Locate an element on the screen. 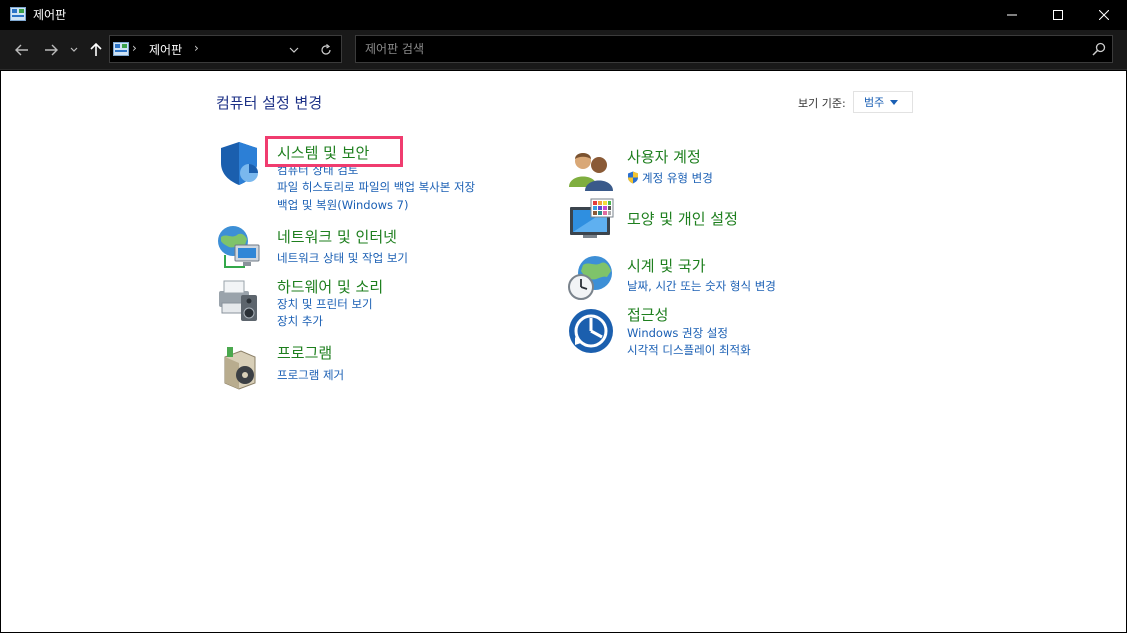 This screenshot has width=1127, height=633. minimize-button is located at coordinates (1012, 15).